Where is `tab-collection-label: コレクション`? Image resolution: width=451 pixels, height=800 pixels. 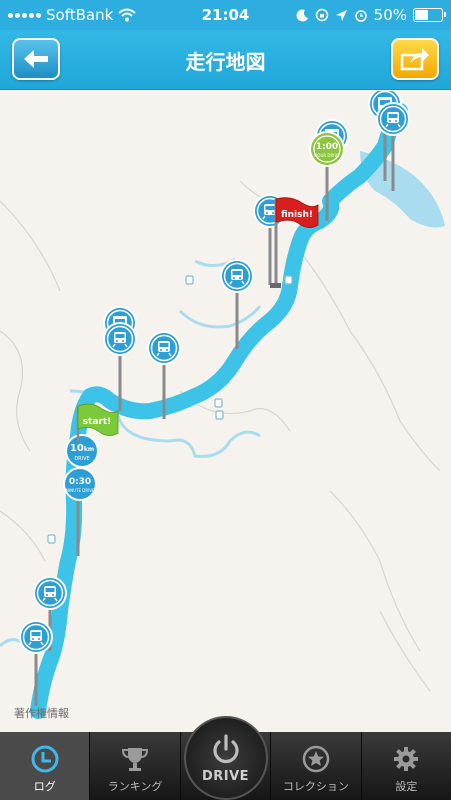 tab-collection-label: コレクション is located at coordinates (315, 786).